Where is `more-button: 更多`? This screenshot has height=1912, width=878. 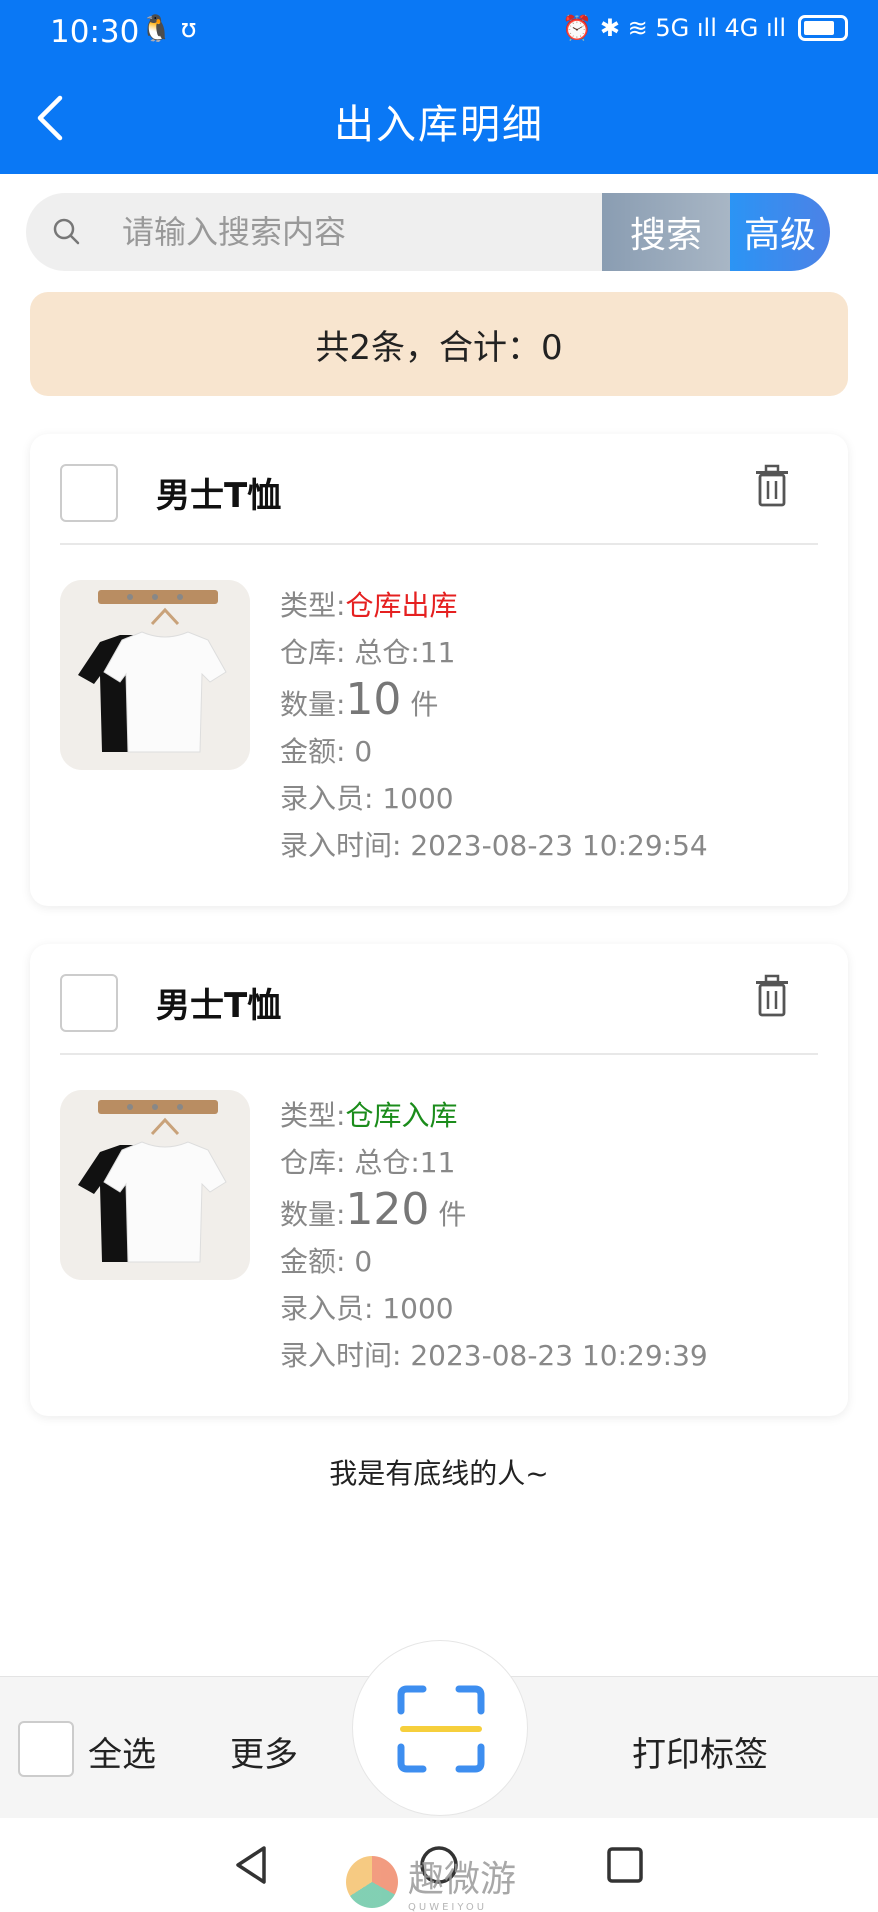
more-button: 更多 is located at coordinates (264, 1751).